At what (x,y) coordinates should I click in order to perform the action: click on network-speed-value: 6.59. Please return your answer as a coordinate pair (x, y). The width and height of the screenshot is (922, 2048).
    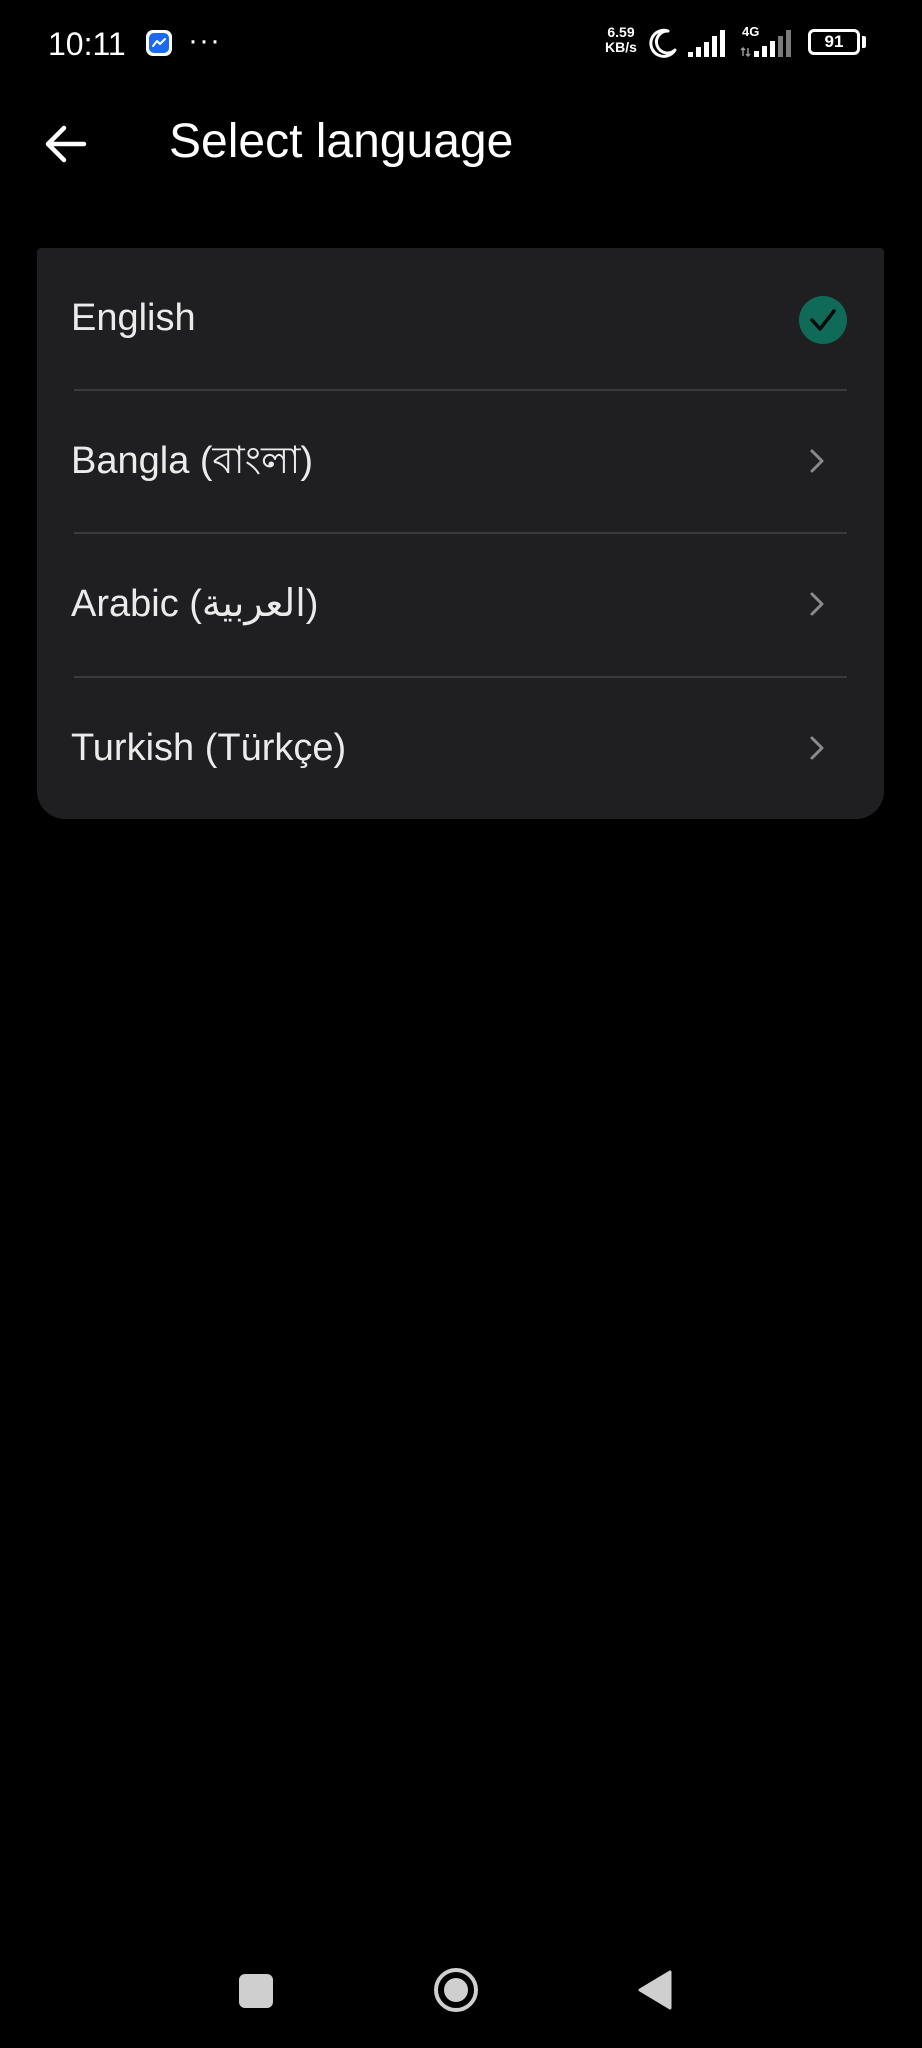
    Looking at the image, I should click on (621, 32).